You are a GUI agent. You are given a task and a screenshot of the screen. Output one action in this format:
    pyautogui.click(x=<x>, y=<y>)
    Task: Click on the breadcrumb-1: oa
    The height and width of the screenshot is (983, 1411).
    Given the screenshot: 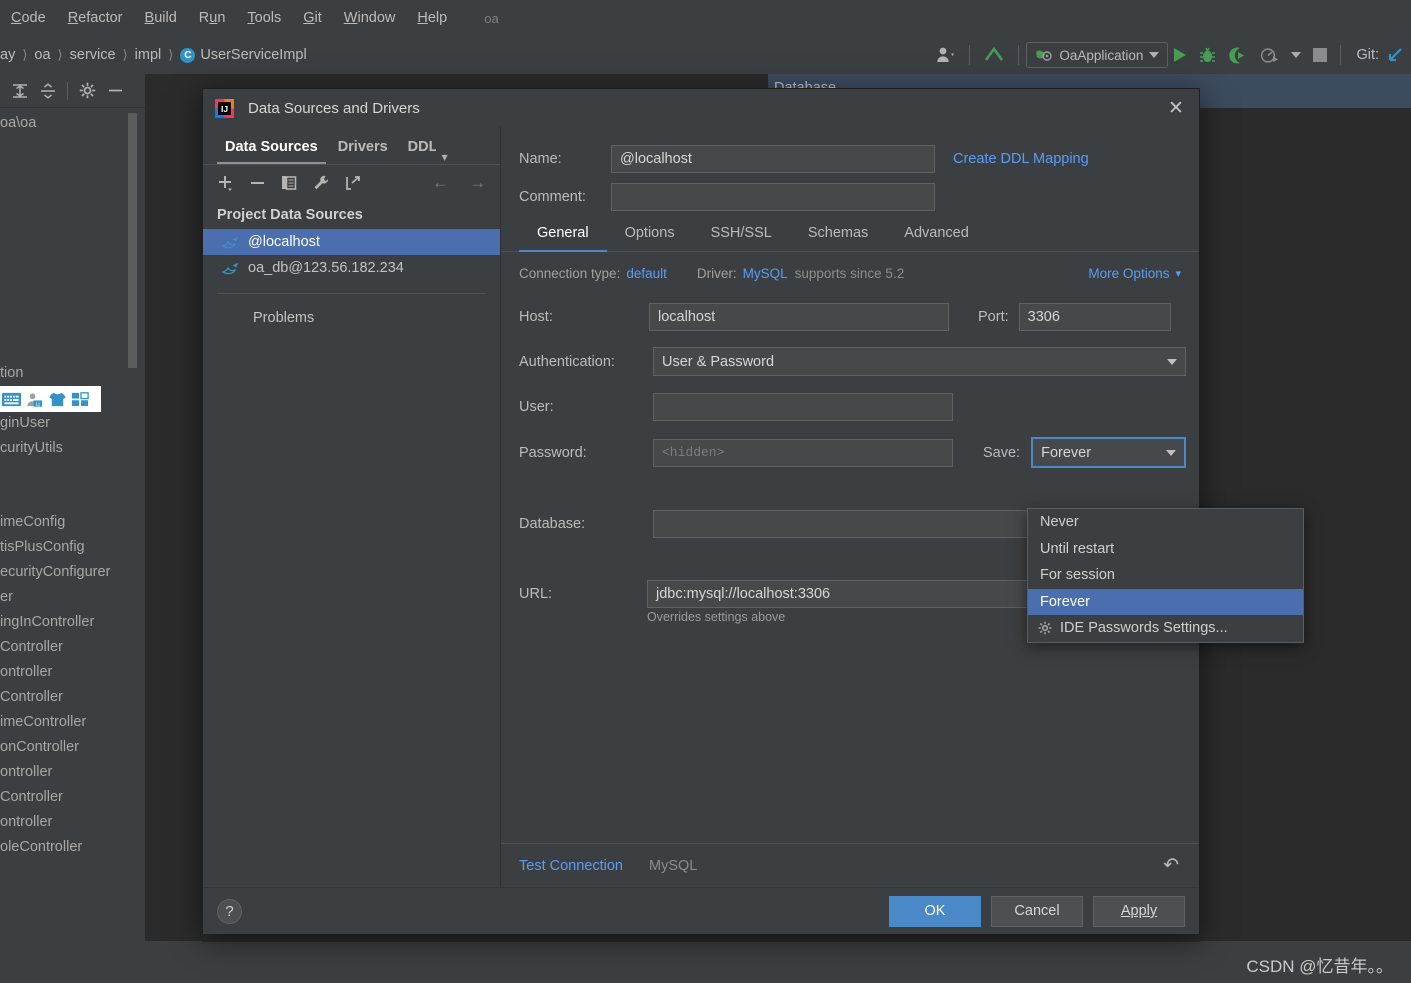 What is the action you would take?
    pyautogui.click(x=42, y=55)
    